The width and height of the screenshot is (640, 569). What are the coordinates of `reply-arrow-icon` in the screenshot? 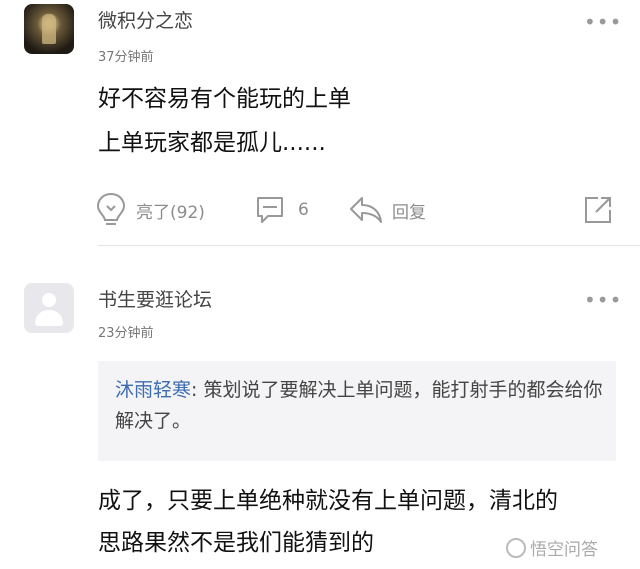 It's located at (366, 210).